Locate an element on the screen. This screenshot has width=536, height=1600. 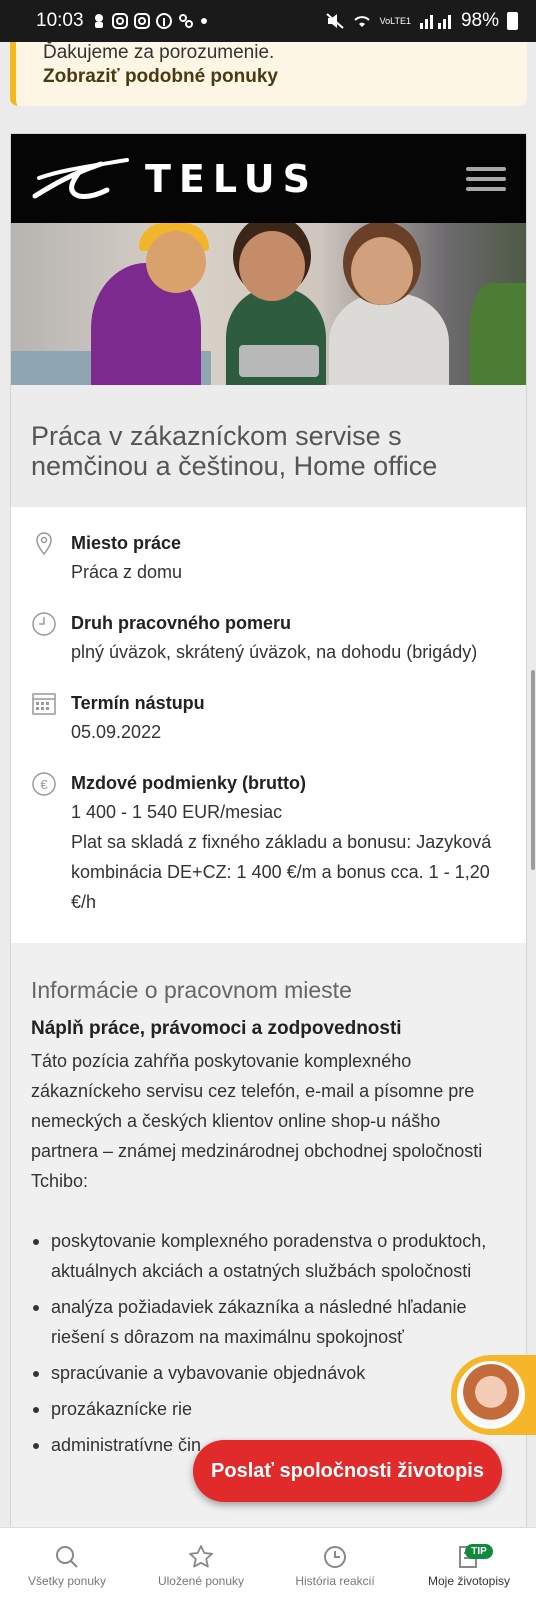
status-notification-icons is located at coordinates (150, 21).